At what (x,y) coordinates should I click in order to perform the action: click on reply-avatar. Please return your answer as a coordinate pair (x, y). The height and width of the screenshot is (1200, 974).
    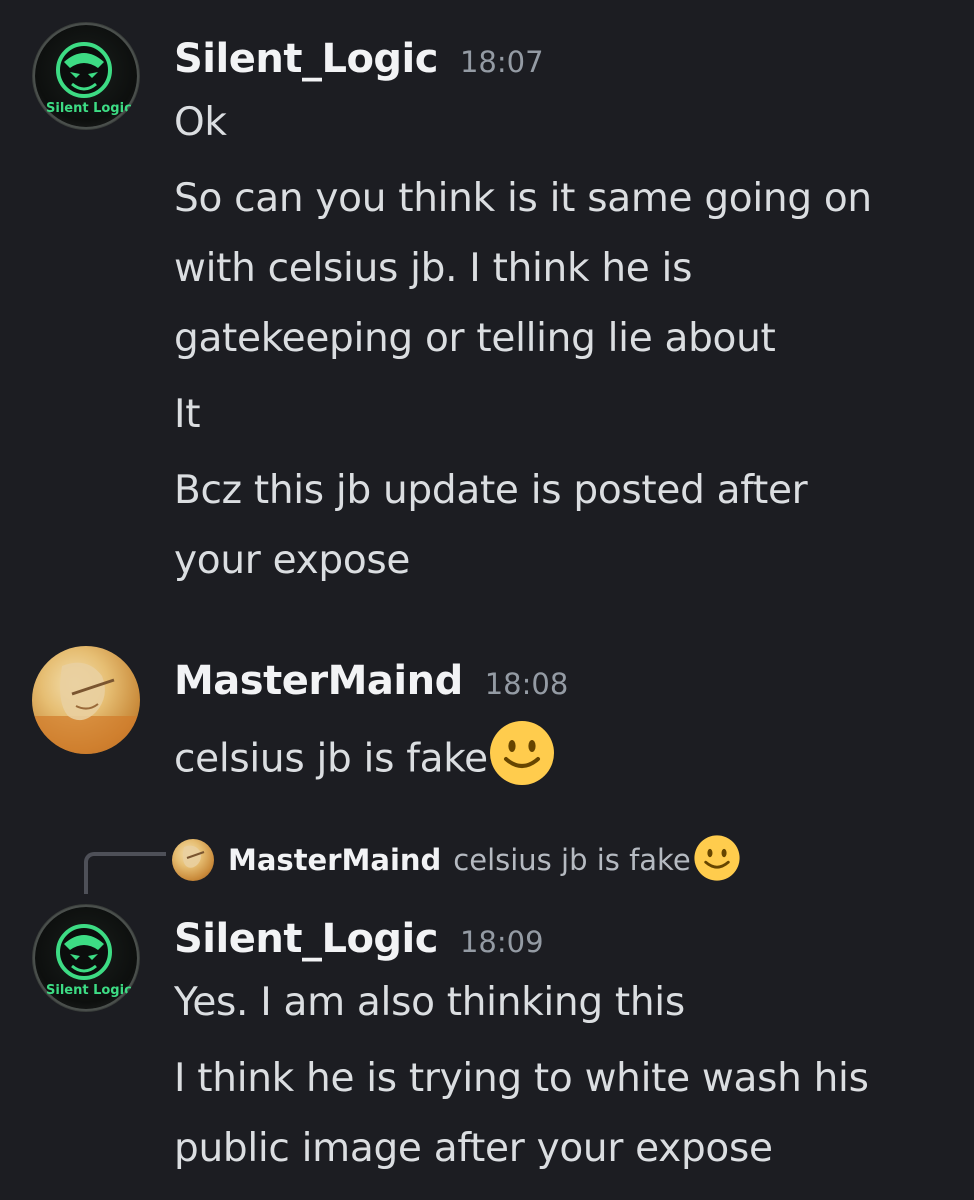
    Looking at the image, I should click on (193, 860).